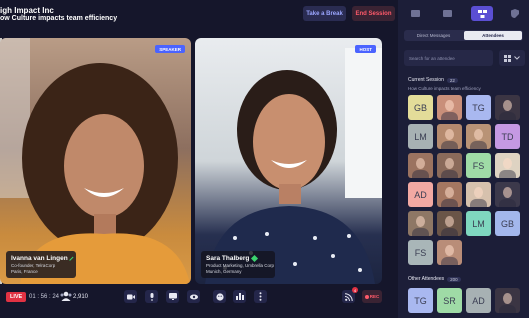 This screenshot has width=529, height=318. What do you see at coordinates (59, 18) in the screenshot?
I see `session-title: ow Culture impacts team efficiency` at bounding box center [59, 18].